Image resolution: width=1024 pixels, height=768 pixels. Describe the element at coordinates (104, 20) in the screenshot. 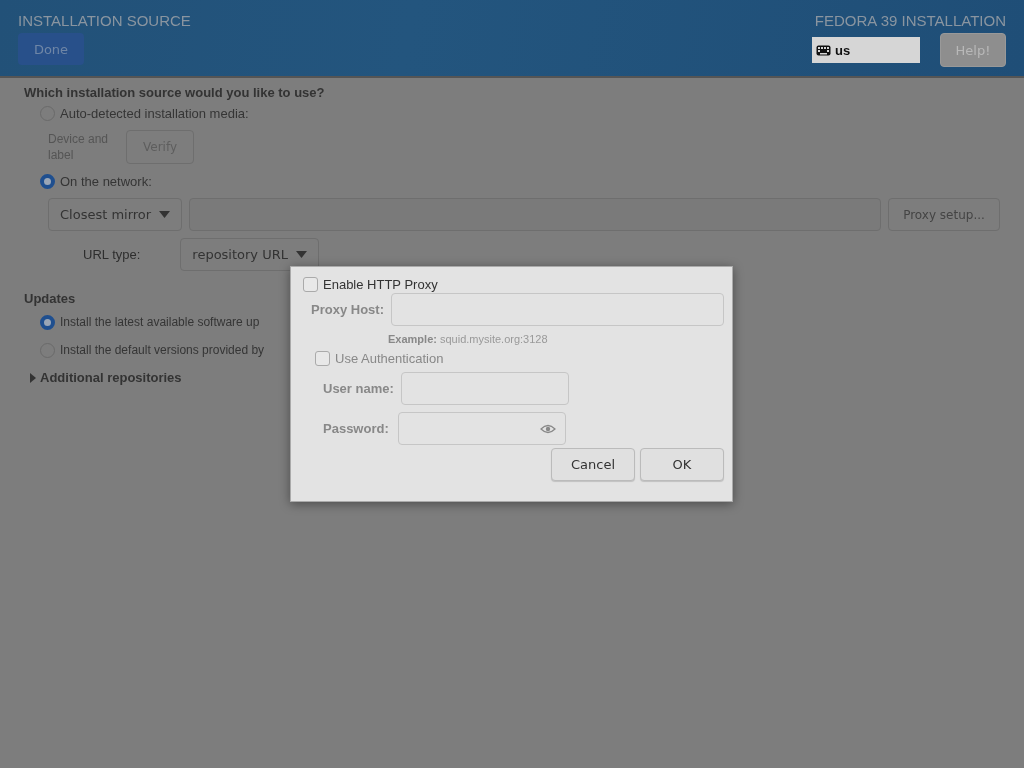

I see `screen-title: INSTALLATION SOURCE` at that location.